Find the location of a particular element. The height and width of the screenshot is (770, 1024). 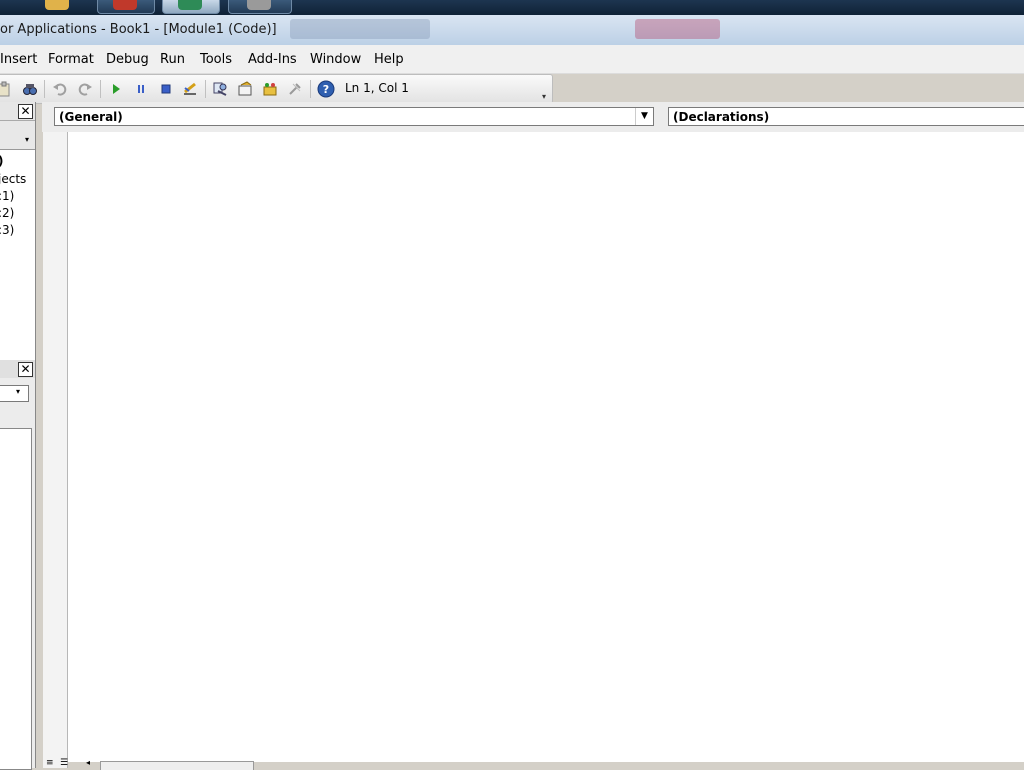

tree-item: :1) is located at coordinates (7, 196).